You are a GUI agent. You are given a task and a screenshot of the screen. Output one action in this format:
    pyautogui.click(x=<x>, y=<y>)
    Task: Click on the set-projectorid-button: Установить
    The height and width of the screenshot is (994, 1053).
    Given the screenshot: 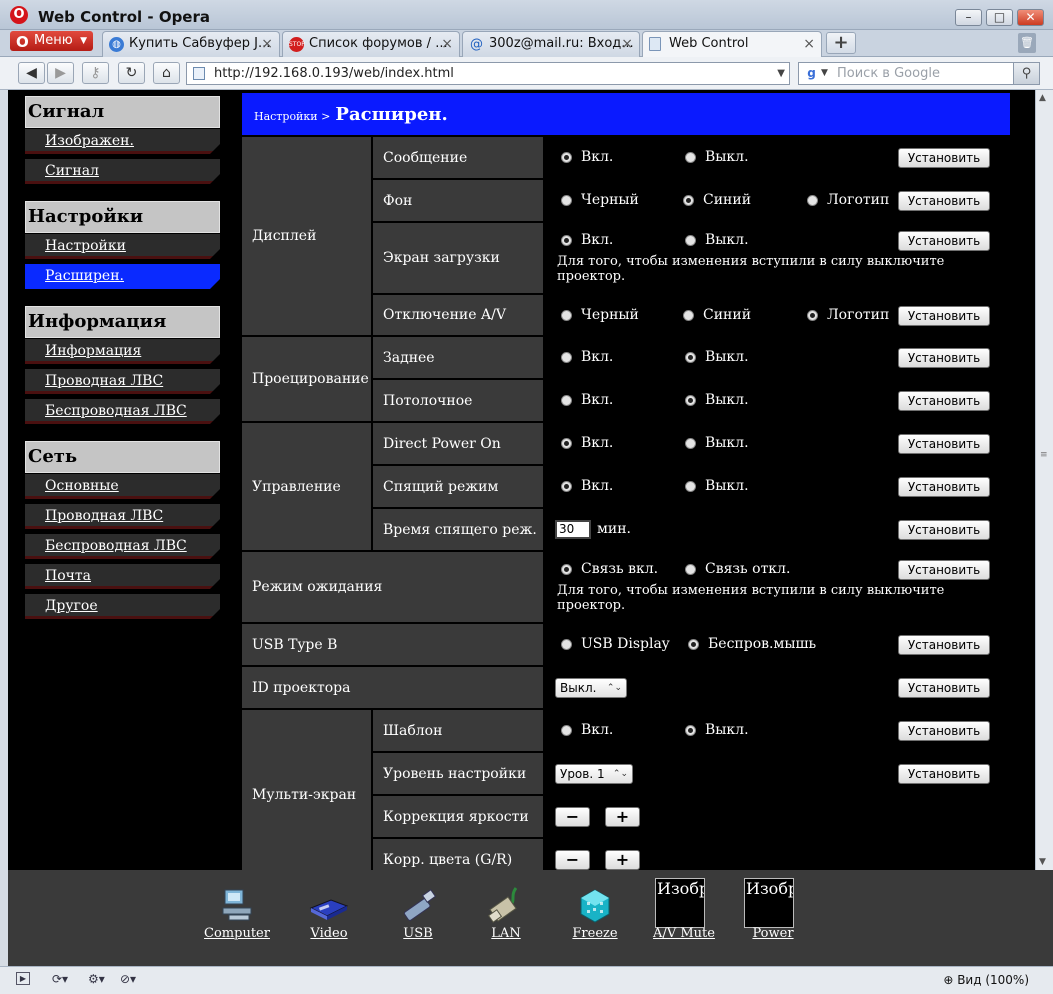 What is the action you would take?
    pyautogui.click(x=944, y=688)
    